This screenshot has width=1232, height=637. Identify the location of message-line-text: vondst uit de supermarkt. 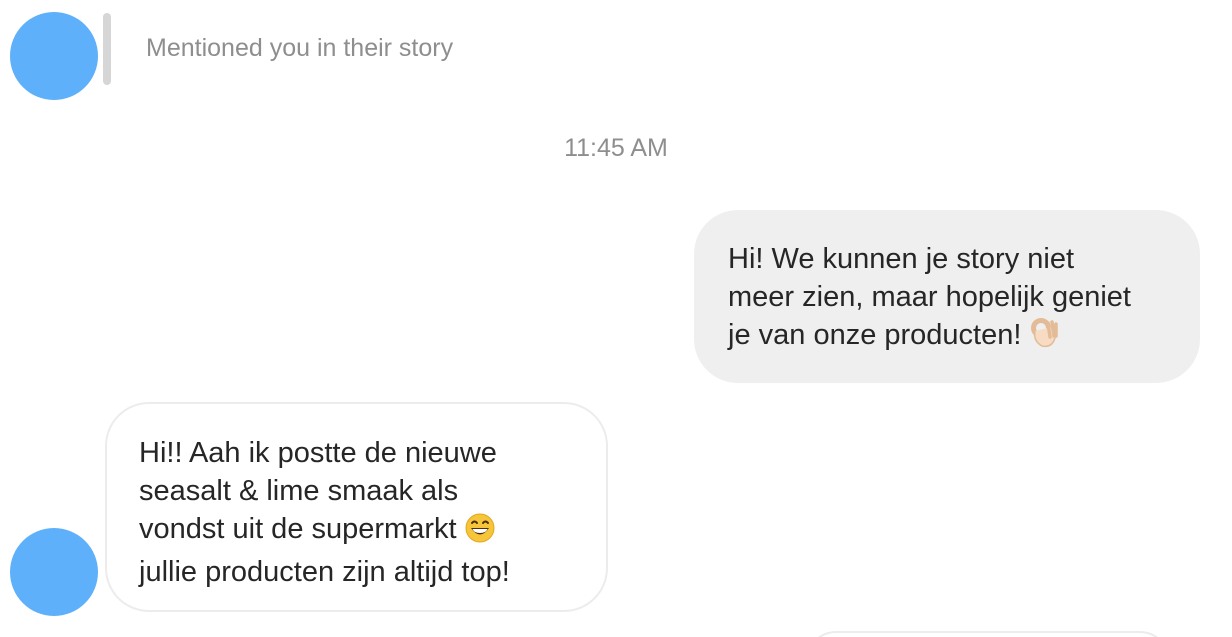
(298, 529).